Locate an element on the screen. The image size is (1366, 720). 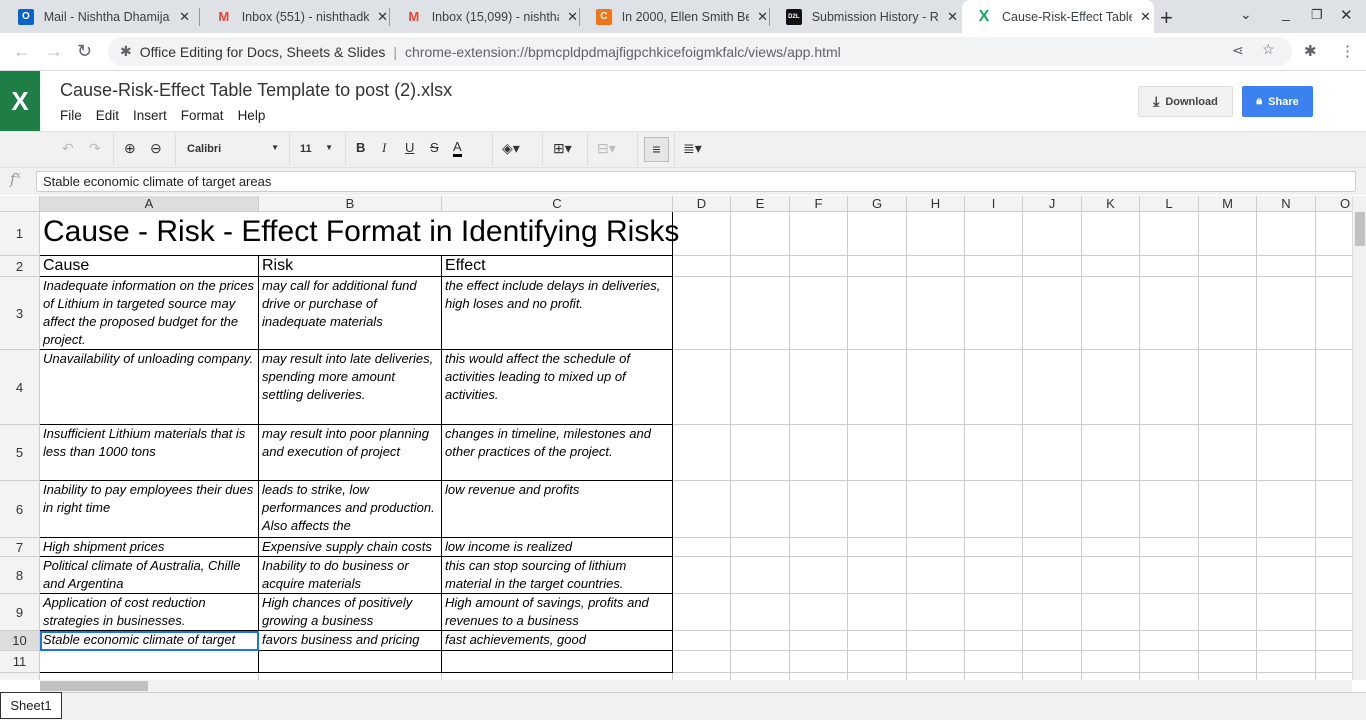
column-header-K: K is located at coordinates (1111, 204).